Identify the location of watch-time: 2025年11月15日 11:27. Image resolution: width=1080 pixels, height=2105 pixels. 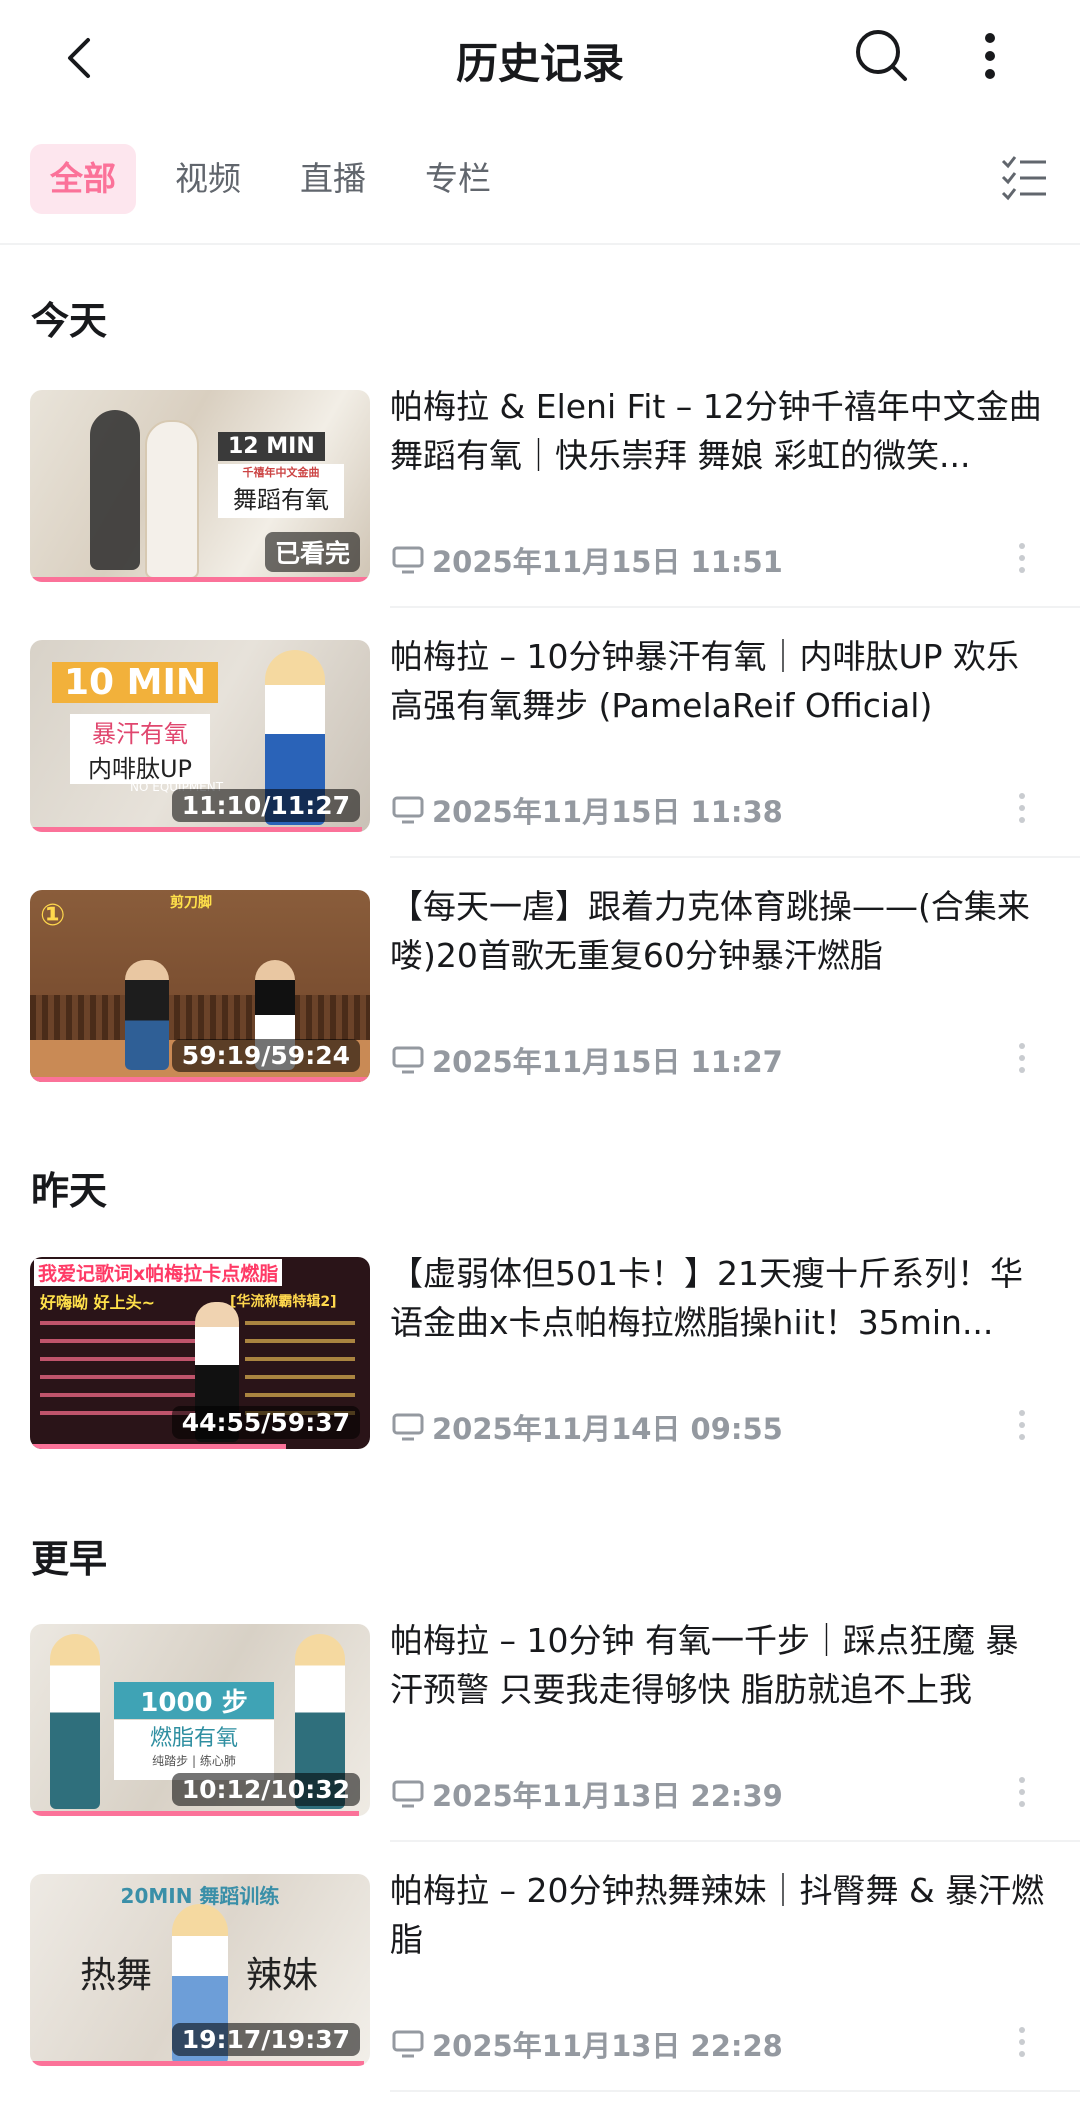
(587, 1060).